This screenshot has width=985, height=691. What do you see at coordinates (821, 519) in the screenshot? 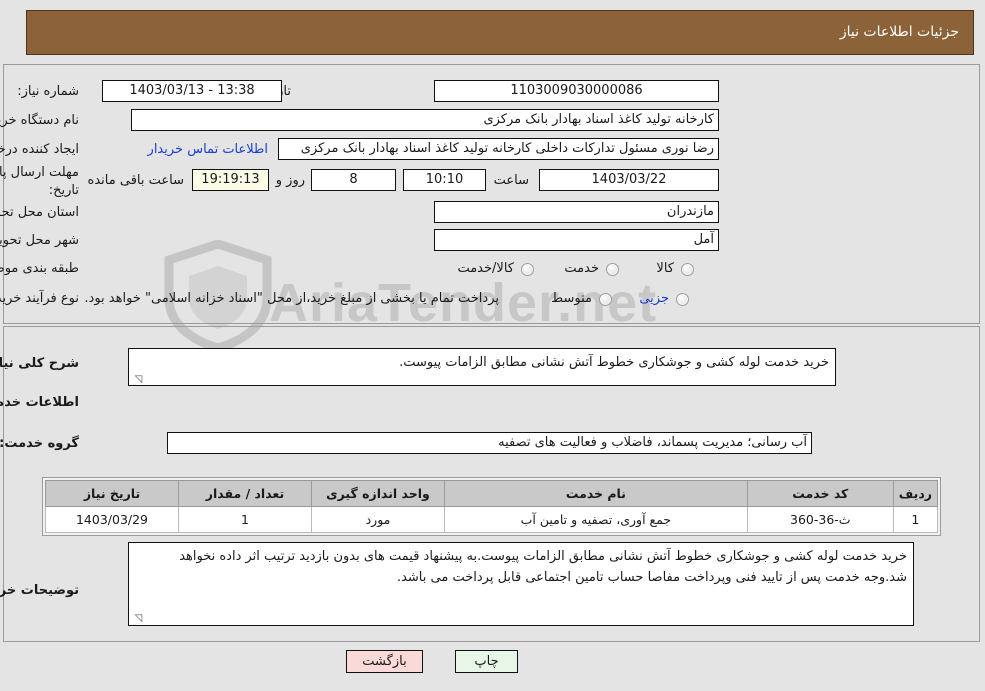
I see `cell-service-code: ث-36-360` at bounding box center [821, 519].